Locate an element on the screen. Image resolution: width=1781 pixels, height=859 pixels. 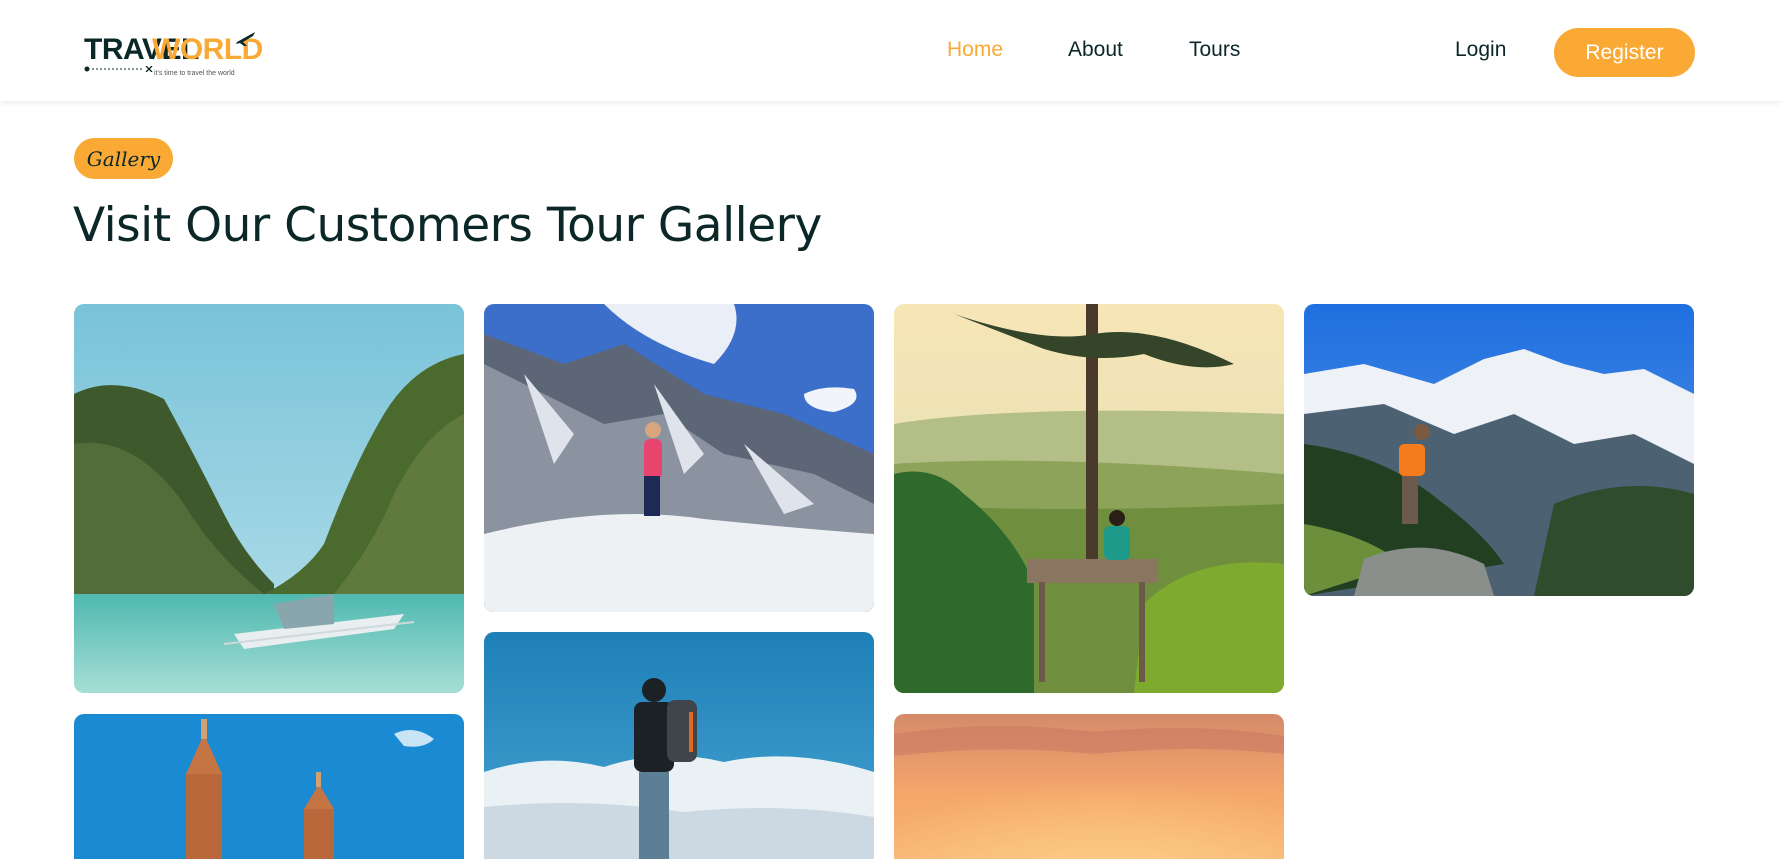
logo-tagline: it's time to travel the world is located at coordinates (194, 73).